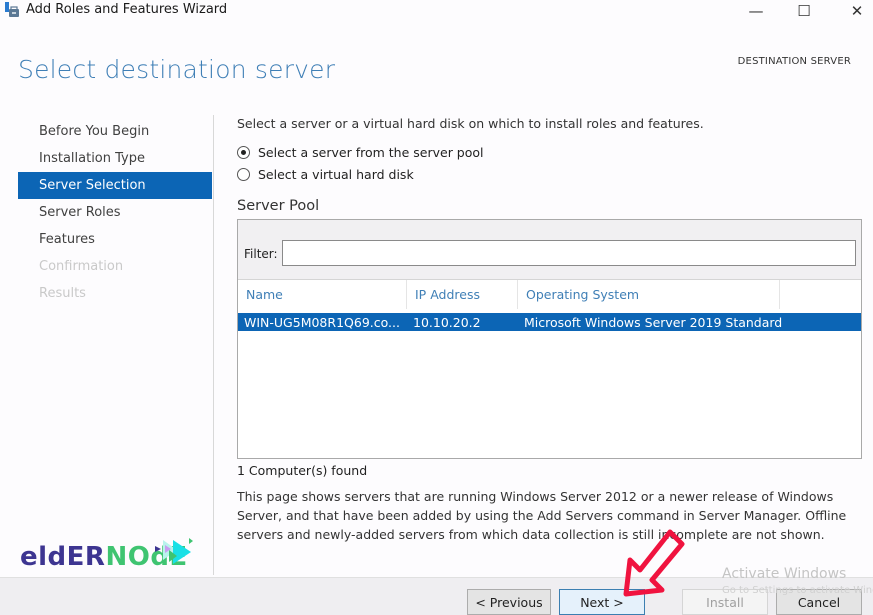  I want to click on next-button: Next >, so click(602, 602).